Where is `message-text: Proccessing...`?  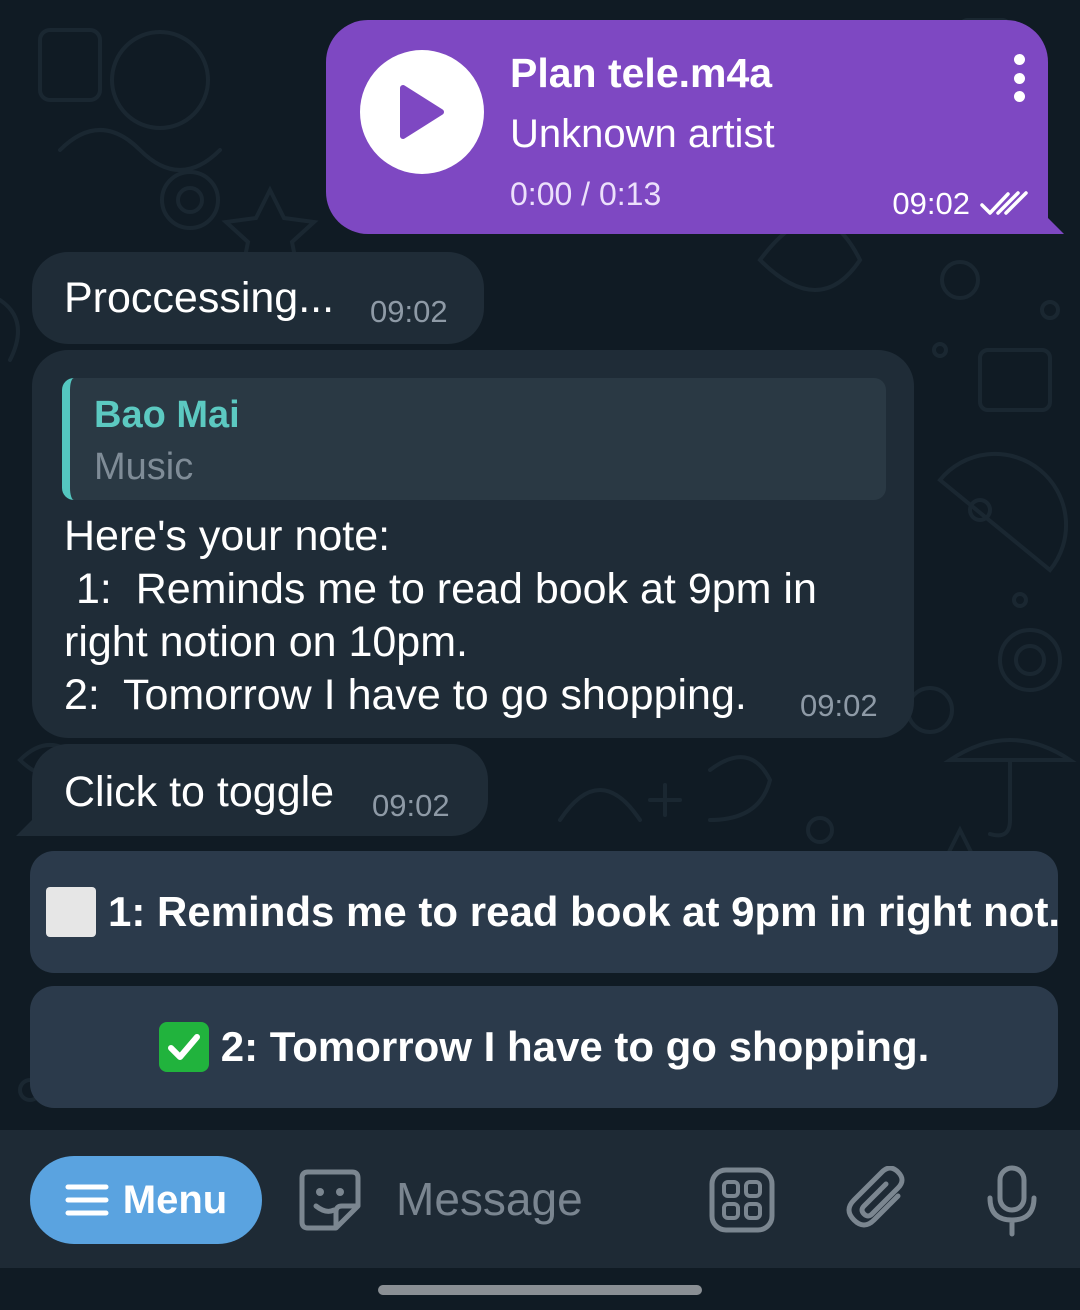 message-text: Proccessing... is located at coordinates (199, 298).